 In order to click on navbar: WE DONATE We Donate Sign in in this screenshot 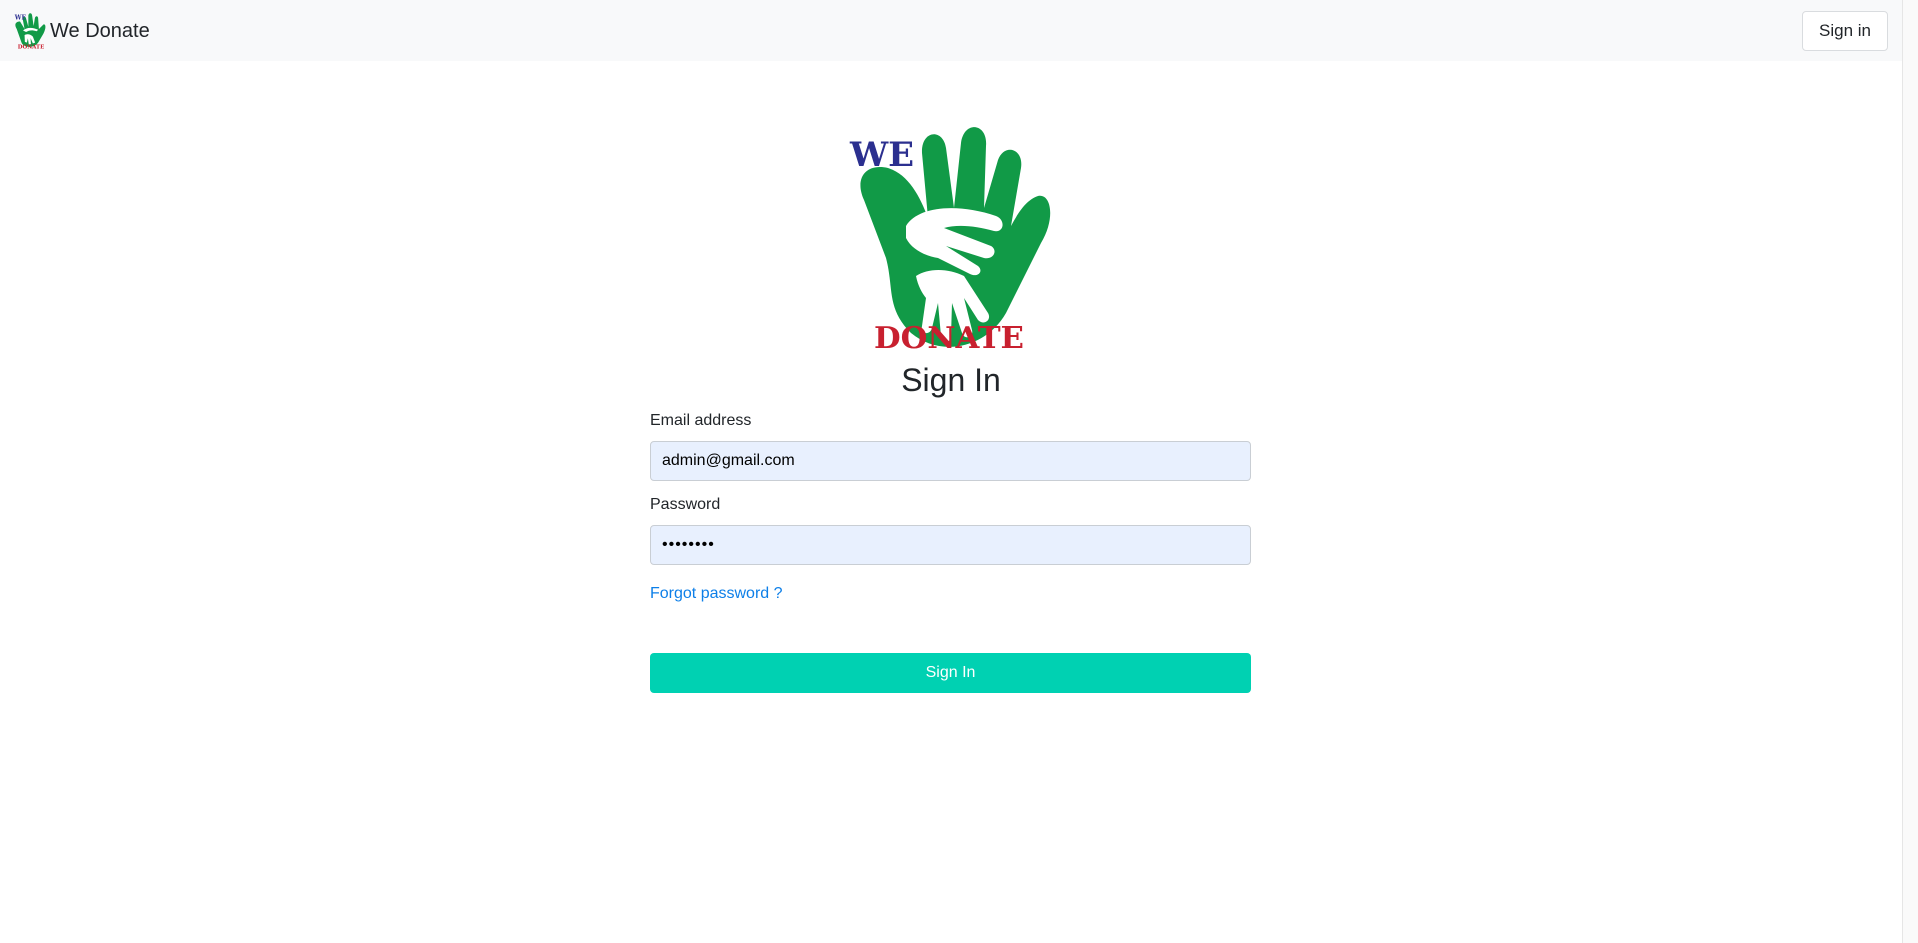, I will do `click(951, 30)`.